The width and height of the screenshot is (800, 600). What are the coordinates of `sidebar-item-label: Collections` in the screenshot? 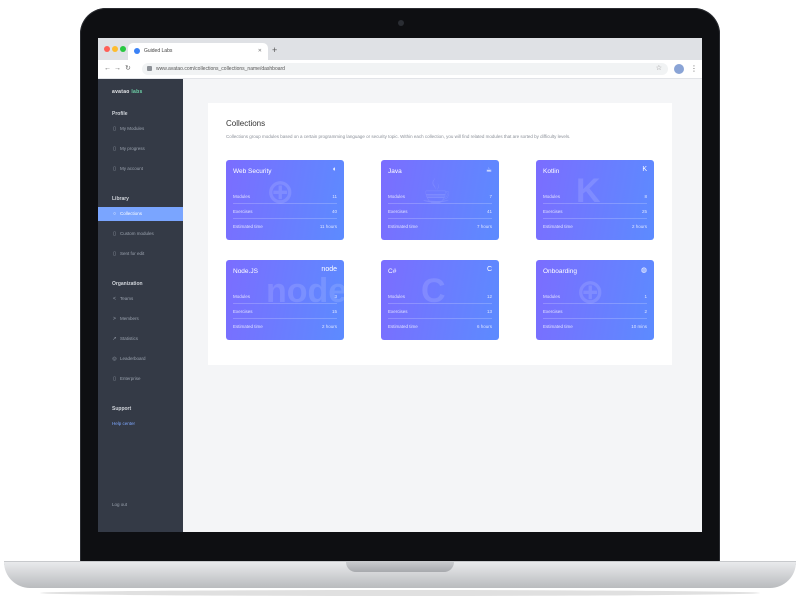 It's located at (131, 213).